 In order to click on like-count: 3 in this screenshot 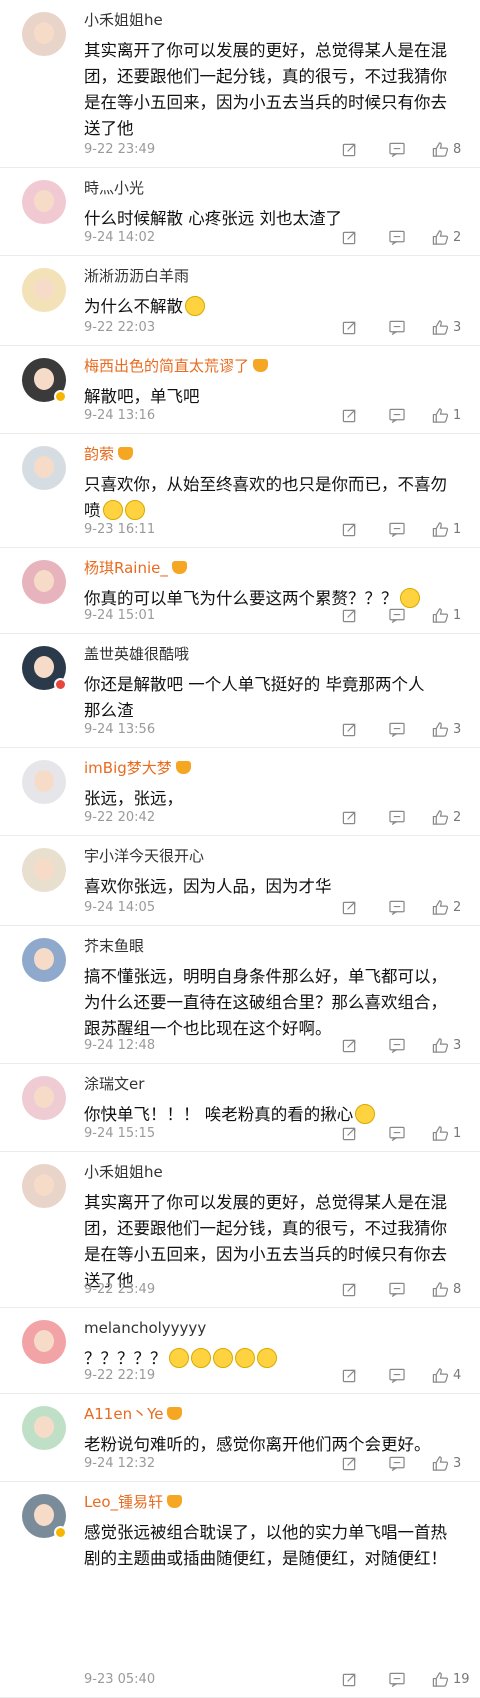, I will do `click(457, 327)`.